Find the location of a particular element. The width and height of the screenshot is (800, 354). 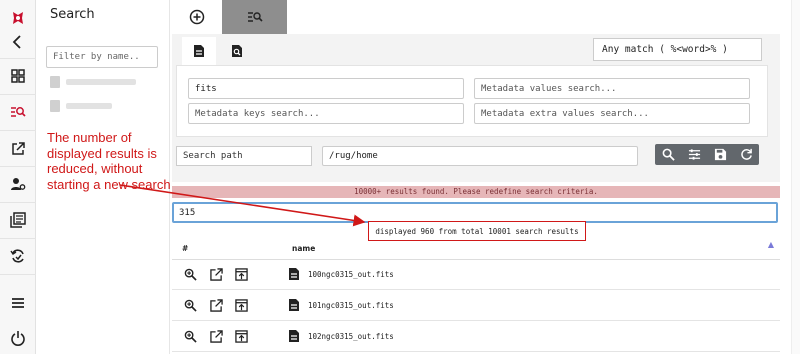

save-icon is located at coordinates (720, 154).